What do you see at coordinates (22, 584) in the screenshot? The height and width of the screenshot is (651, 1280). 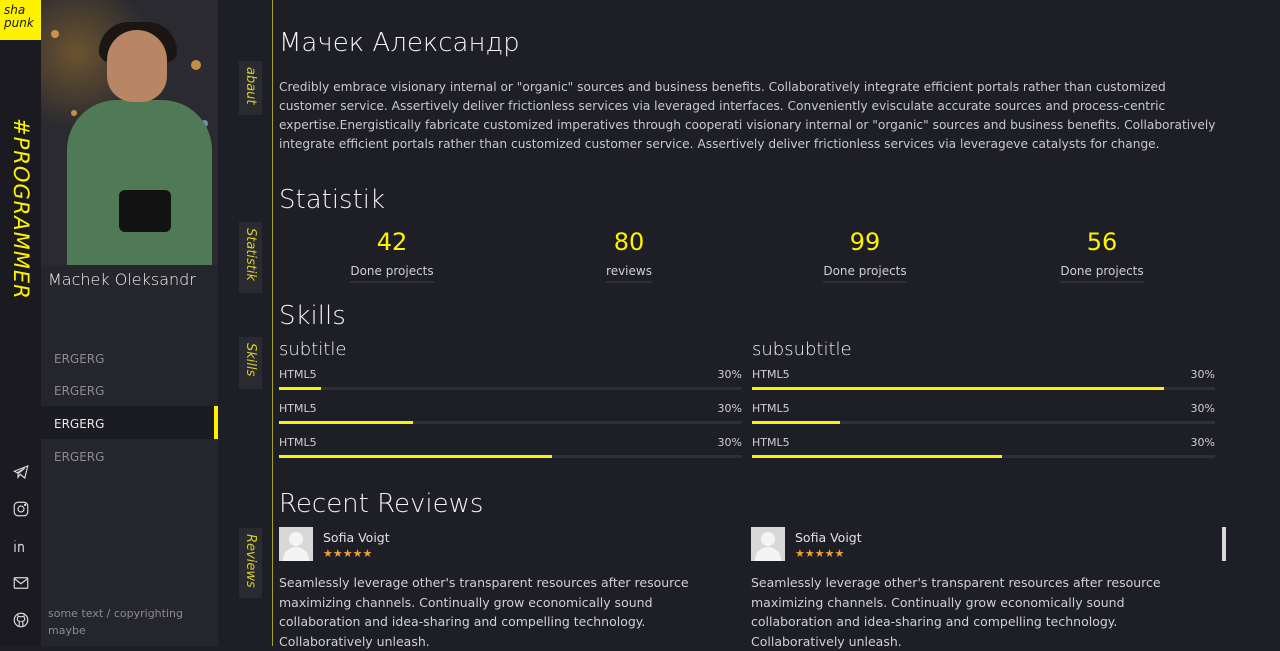 I see `mail-icon` at bounding box center [22, 584].